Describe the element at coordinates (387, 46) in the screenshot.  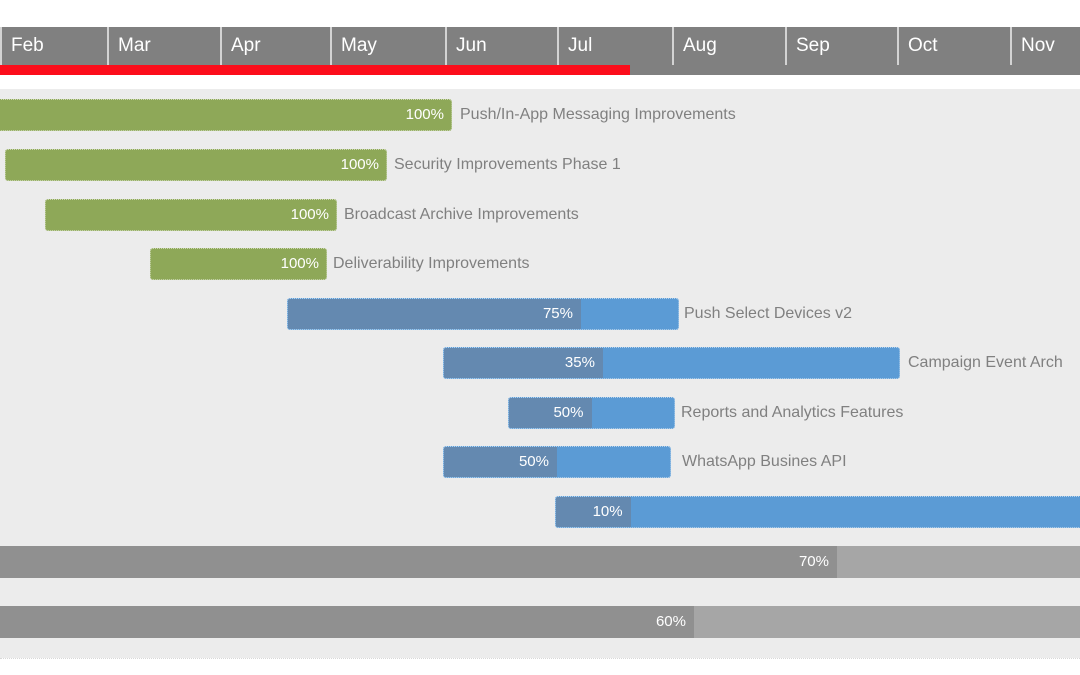
I see `timeline-month-may: May` at that location.